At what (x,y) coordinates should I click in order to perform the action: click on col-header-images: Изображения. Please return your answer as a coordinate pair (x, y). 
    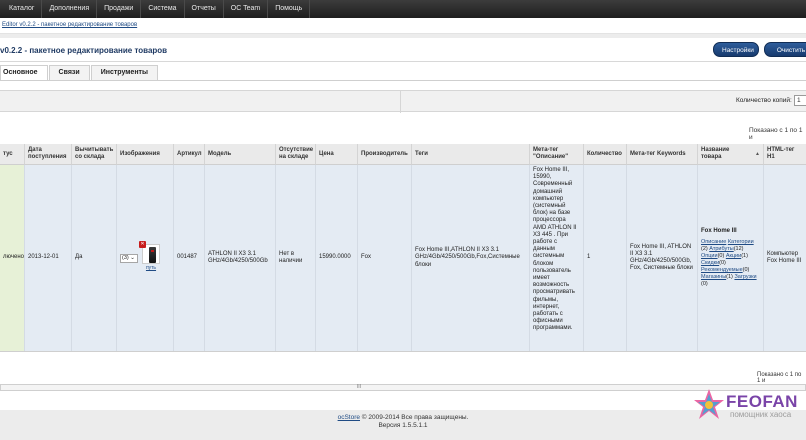
    Looking at the image, I should click on (145, 154).